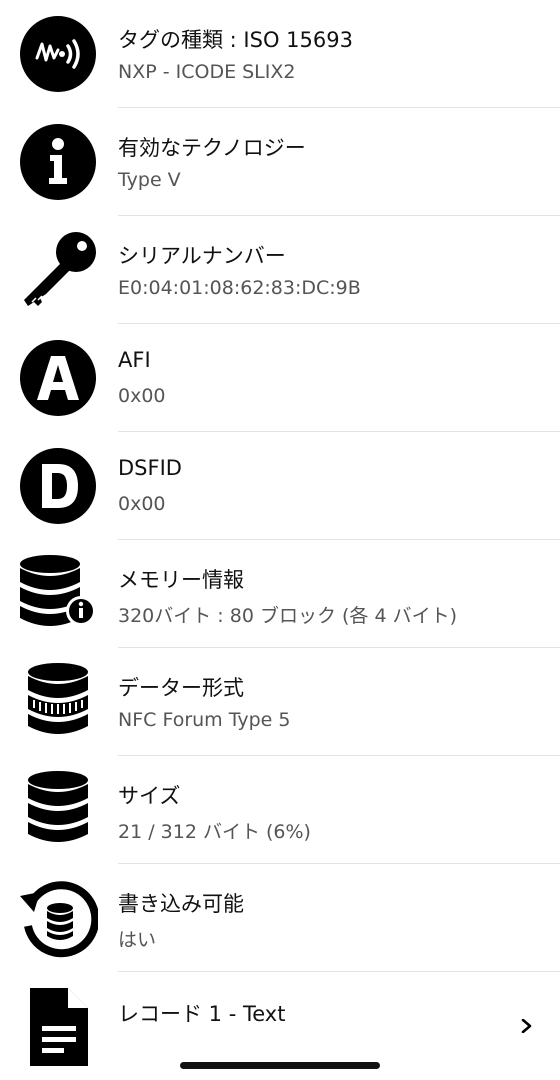 This screenshot has width=560, height=1080. I want to click on chevron-right-icon, so click(527, 1026).